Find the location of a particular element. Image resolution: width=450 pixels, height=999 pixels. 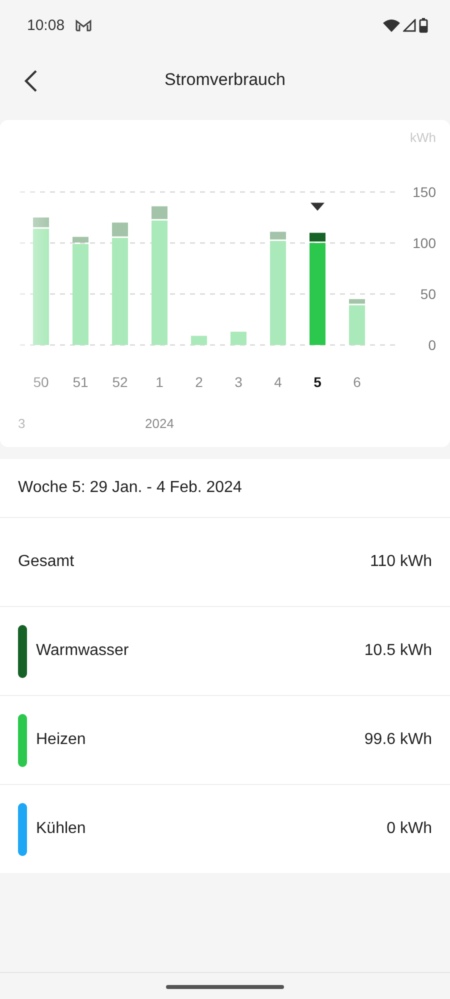

row-label: Kühlen is located at coordinates (61, 829).